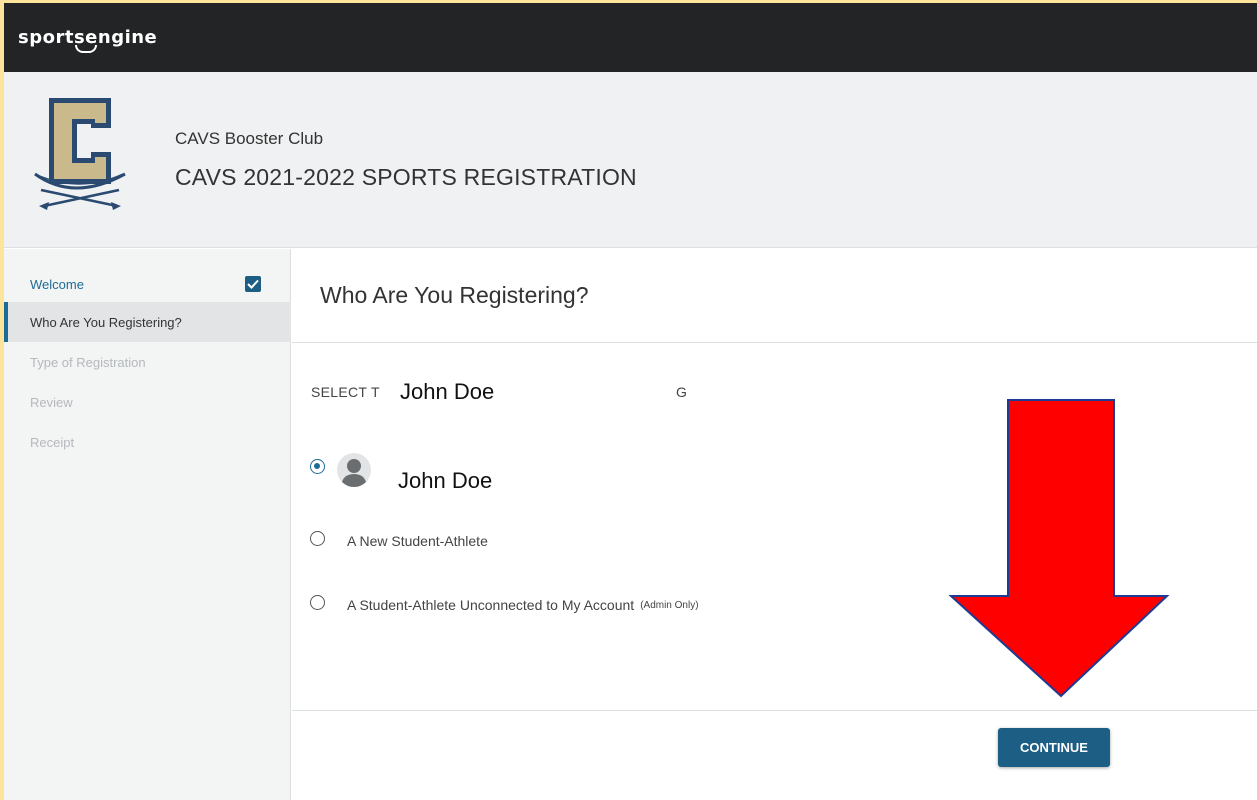 This screenshot has height=800, width=1257. What do you see at coordinates (88, 362) in the screenshot?
I see `sidebar-item-label: Type of Registration` at bounding box center [88, 362].